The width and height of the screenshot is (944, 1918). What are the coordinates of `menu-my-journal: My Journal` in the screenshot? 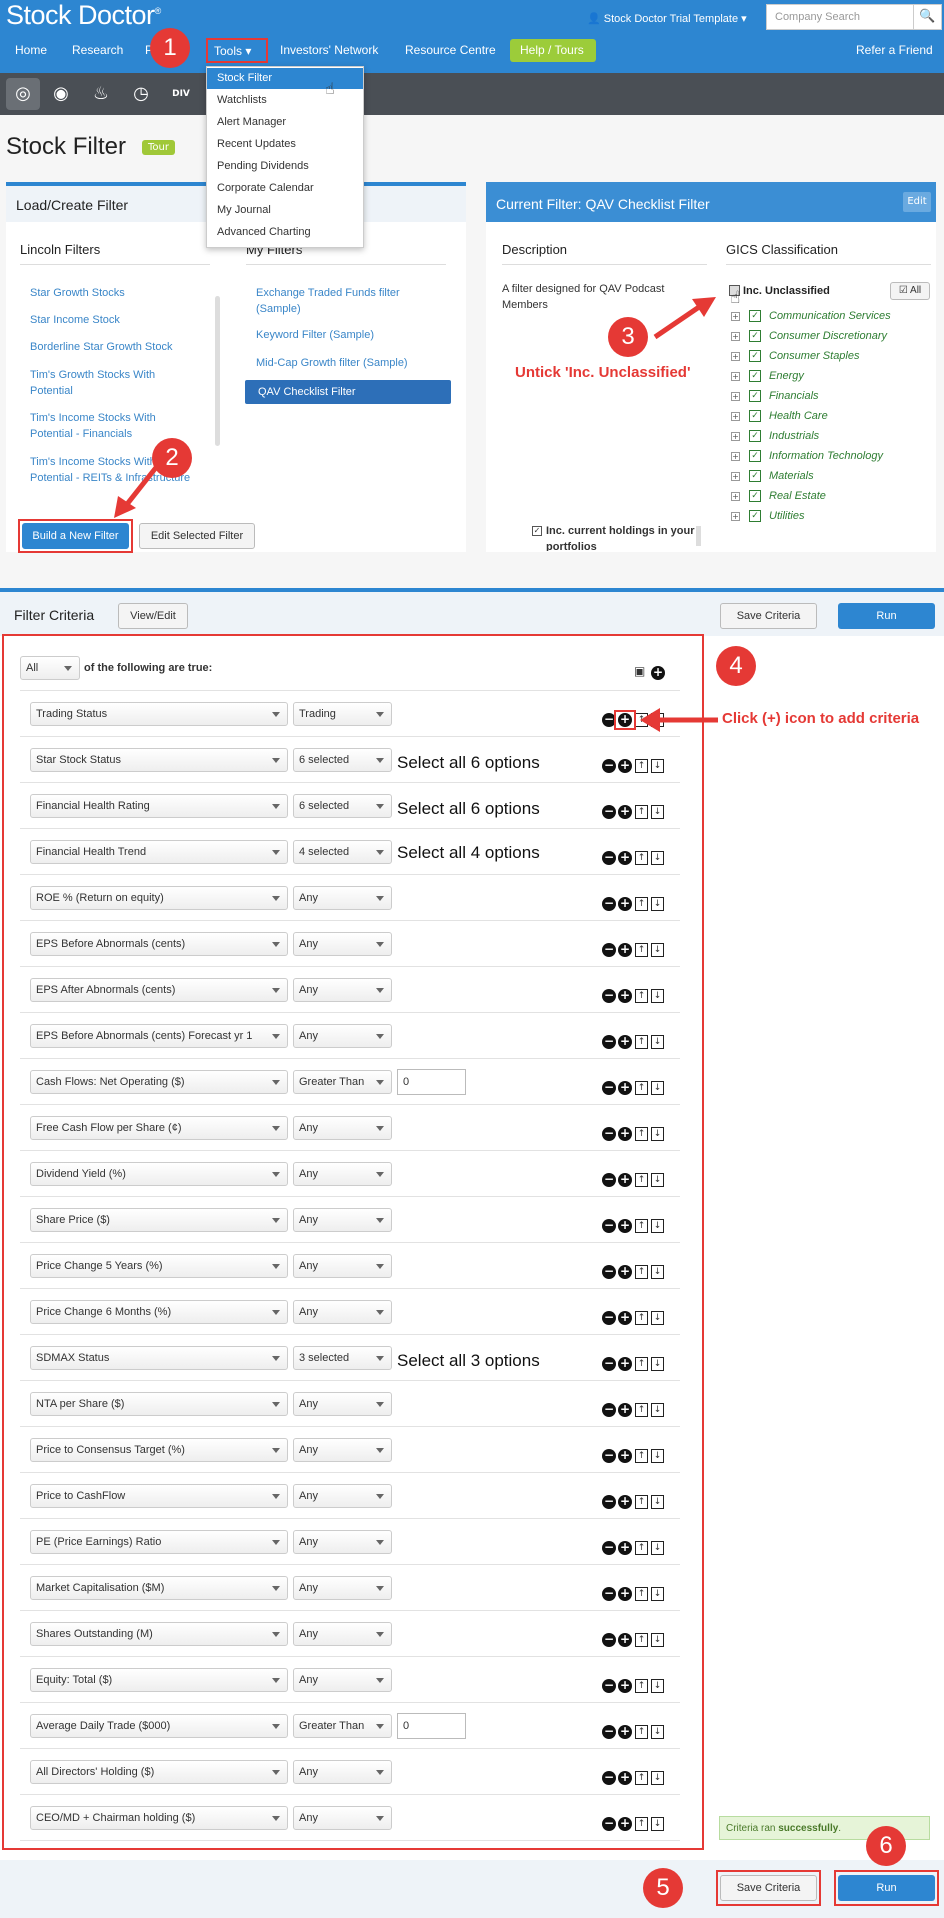 It's located at (285, 210).